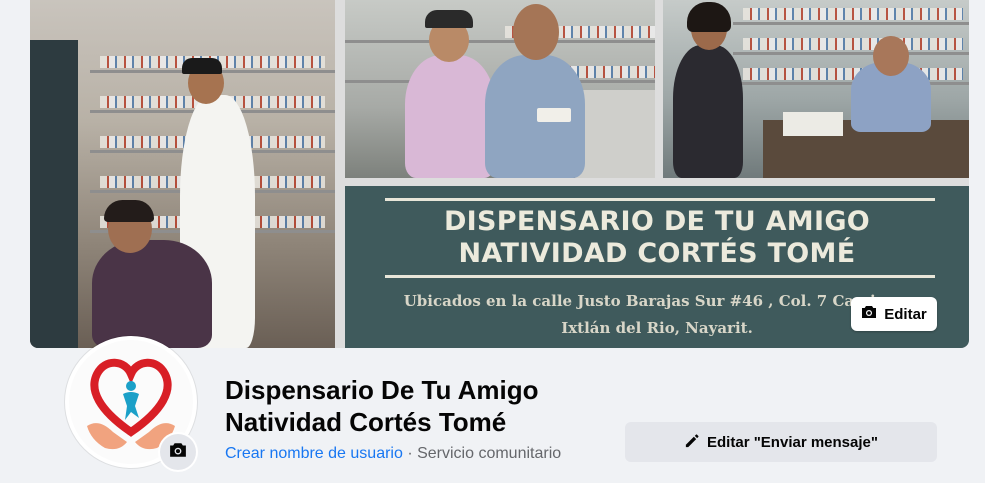 The height and width of the screenshot is (483, 985). Describe the element at coordinates (792, 442) in the screenshot. I see `edit-send-message-label: Editar "Enviar mensaje"` at that location.